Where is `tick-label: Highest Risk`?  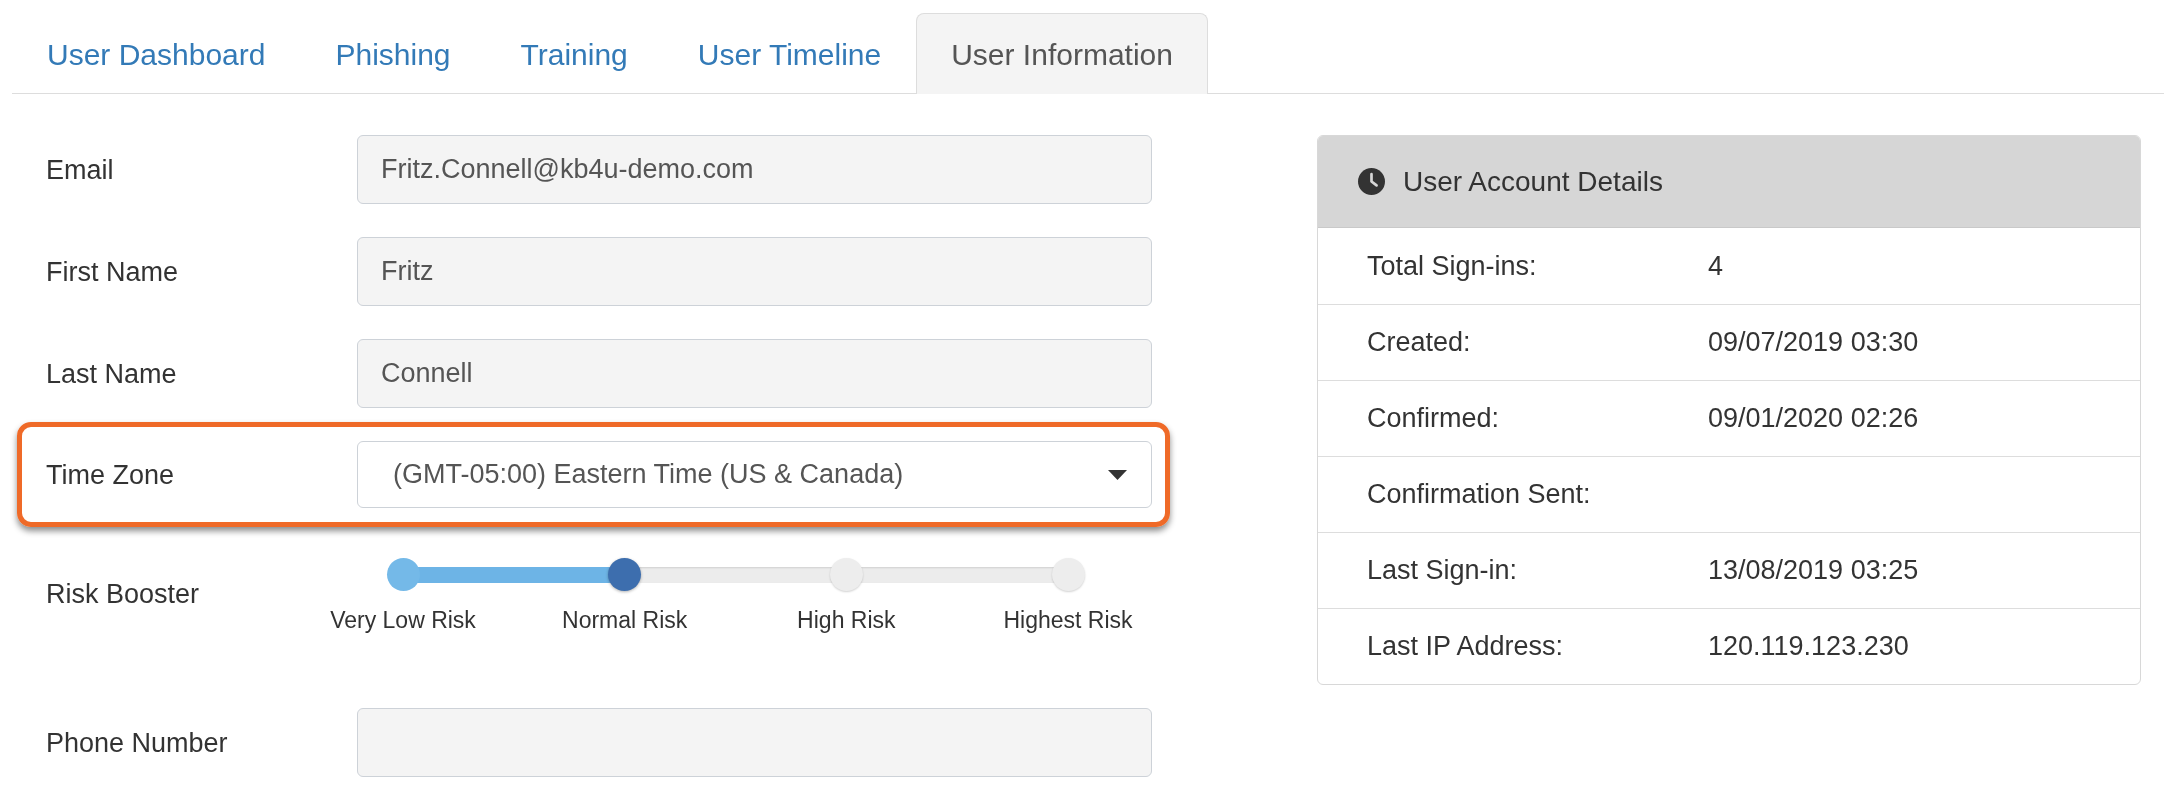 tick-label: Highest Risk is located at coordinates (1068, 620).